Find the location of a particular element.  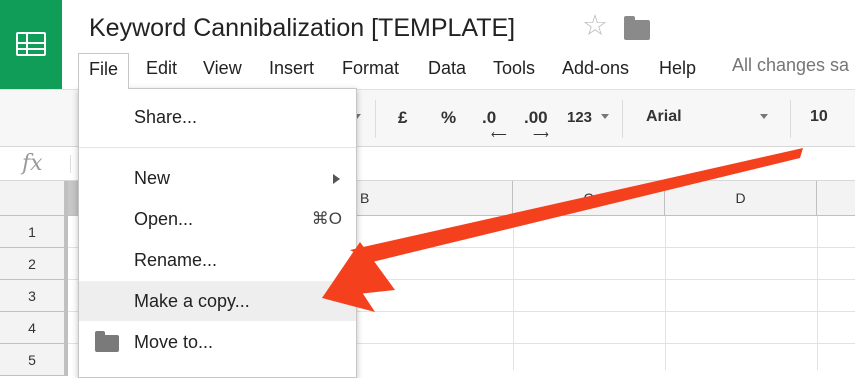

font-family-select: Arial is located at coordinates (664, 117).